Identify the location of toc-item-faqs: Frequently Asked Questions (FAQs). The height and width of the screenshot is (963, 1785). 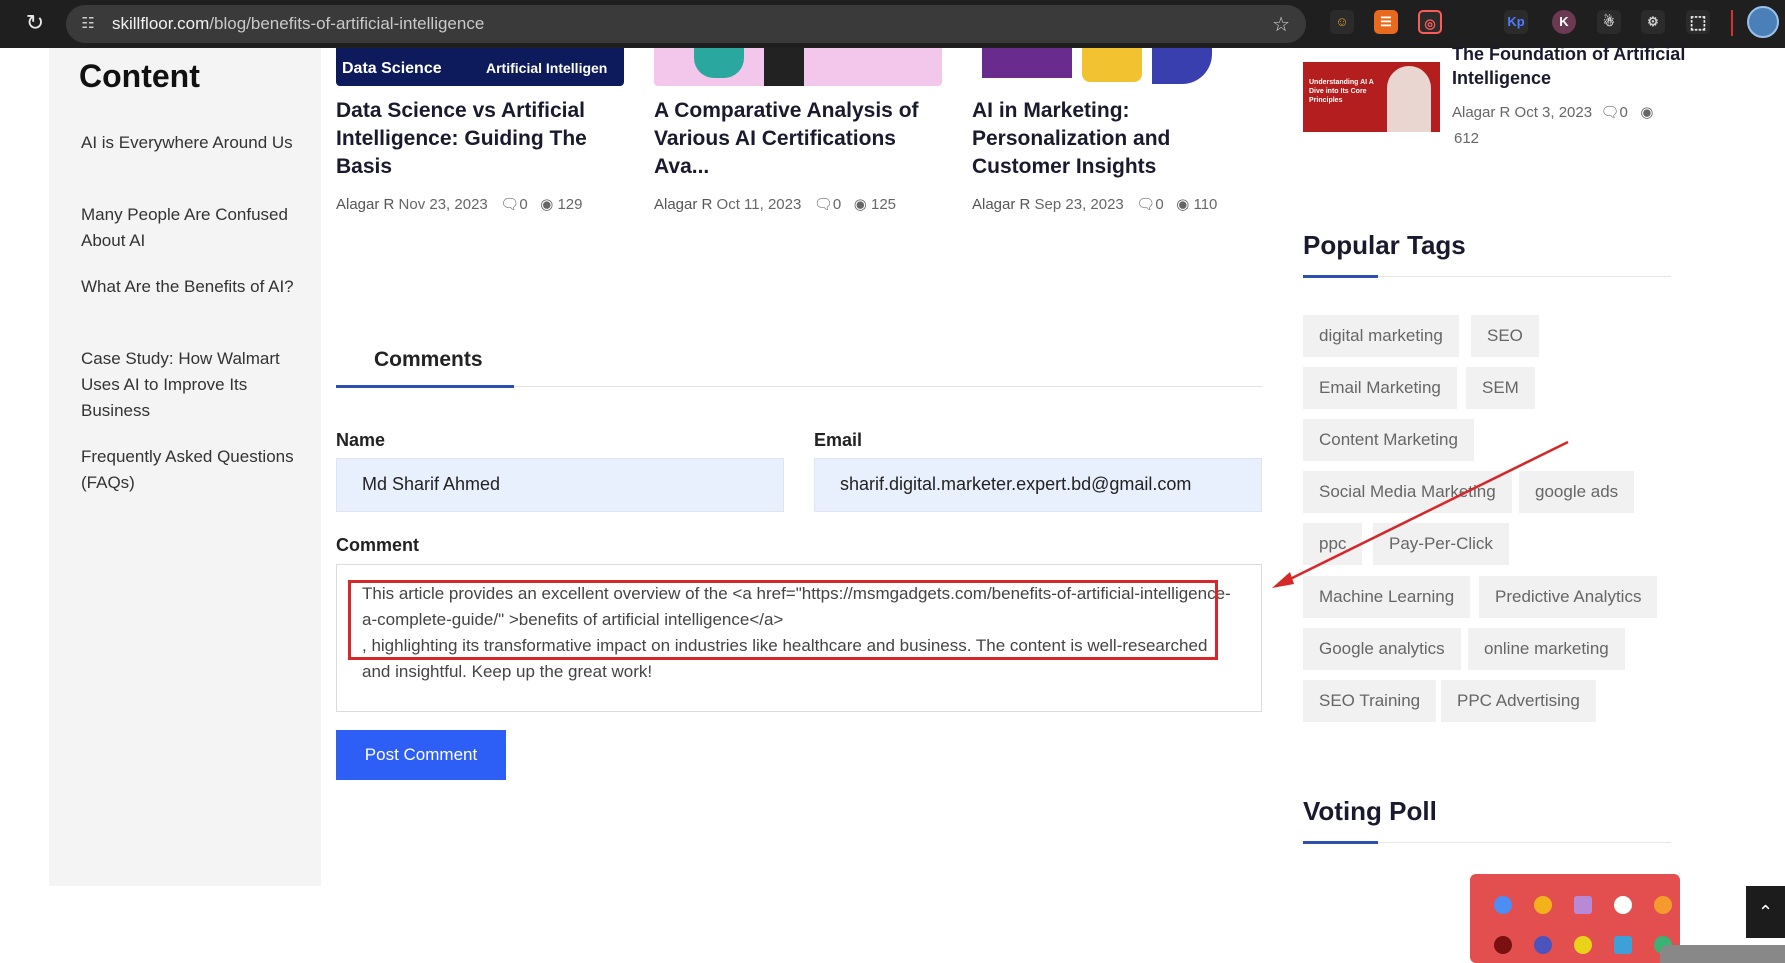
(196, 470).